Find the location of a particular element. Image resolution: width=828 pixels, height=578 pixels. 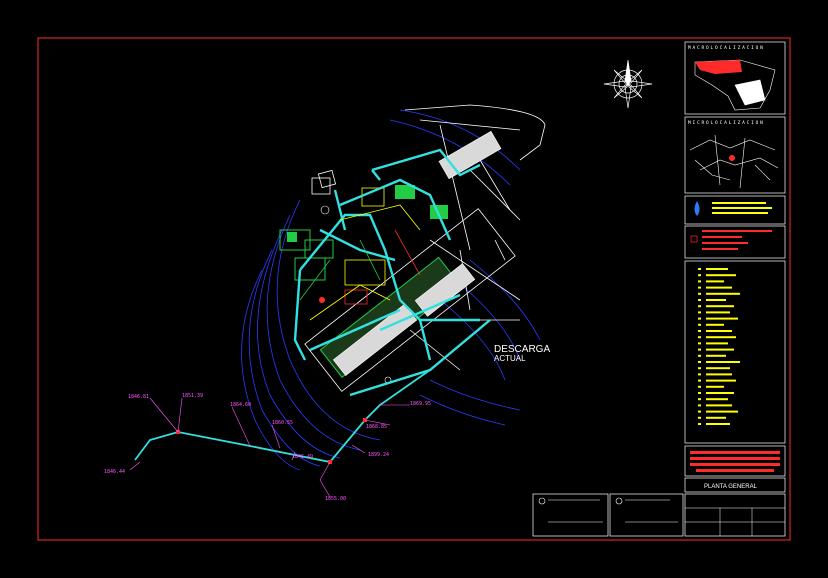

elevation-leaders is located at coordinates (269, 447).